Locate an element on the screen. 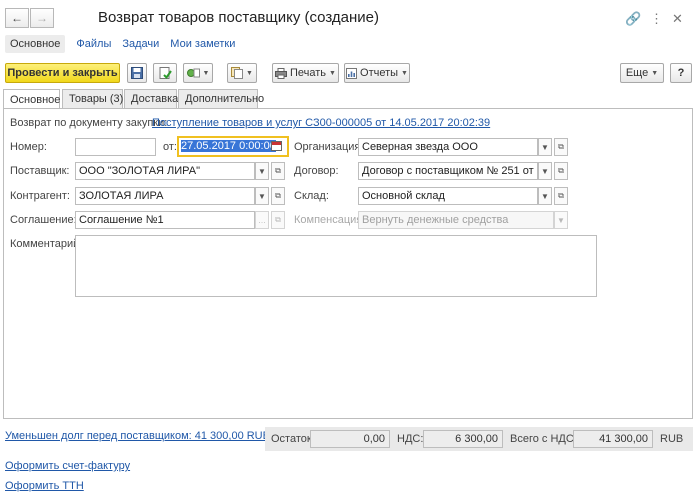 The height and width of the screenshot is (495, 700). post-and-close-button: Провести и закрыть is located at coordinates (62, 73).